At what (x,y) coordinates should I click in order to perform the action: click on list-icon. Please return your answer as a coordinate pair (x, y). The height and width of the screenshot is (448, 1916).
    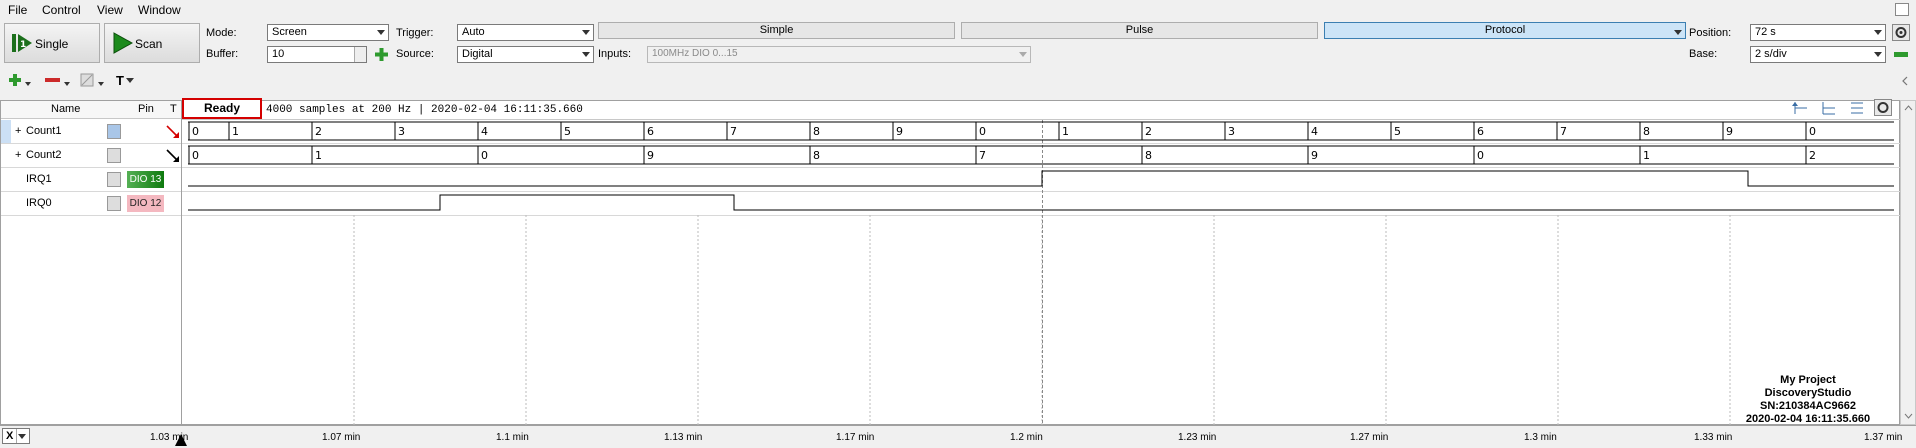
    Looking at the image, I should click on (1857, 108).